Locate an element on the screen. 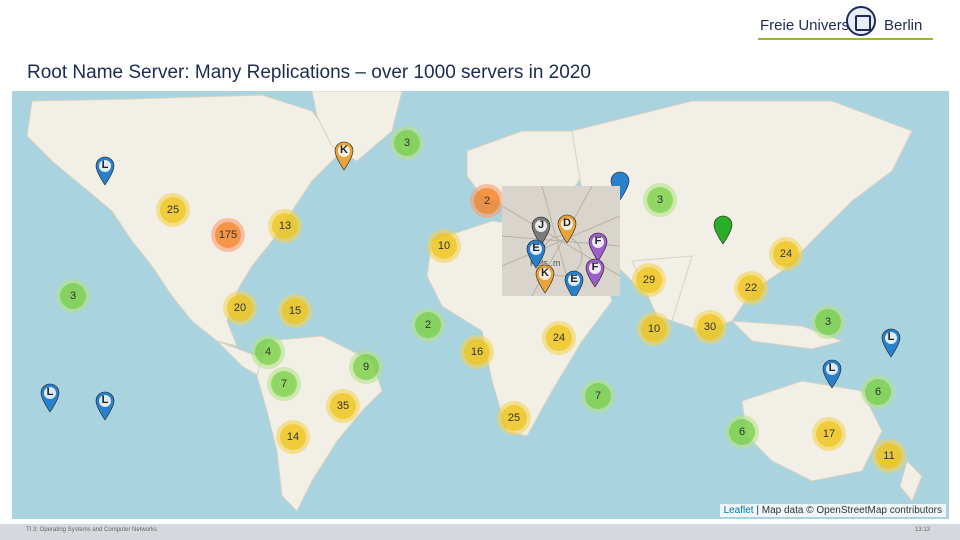  cluster-count: 30 is located at coordinates (710, 327).